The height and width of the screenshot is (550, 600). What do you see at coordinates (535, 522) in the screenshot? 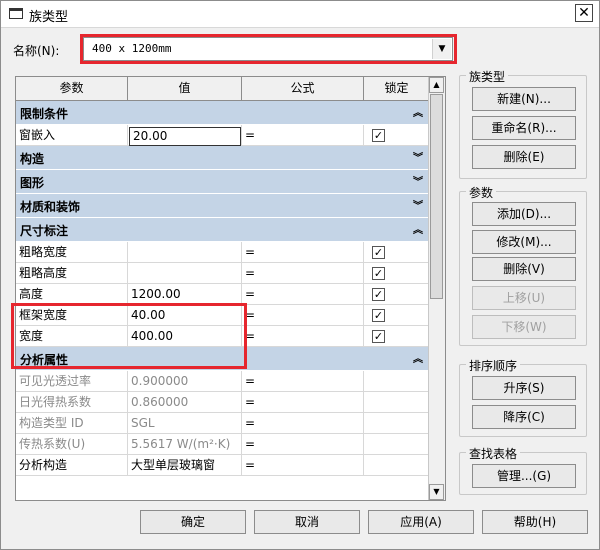
I see `help-button: 帮助(H)` at bounding box center [535, 522].